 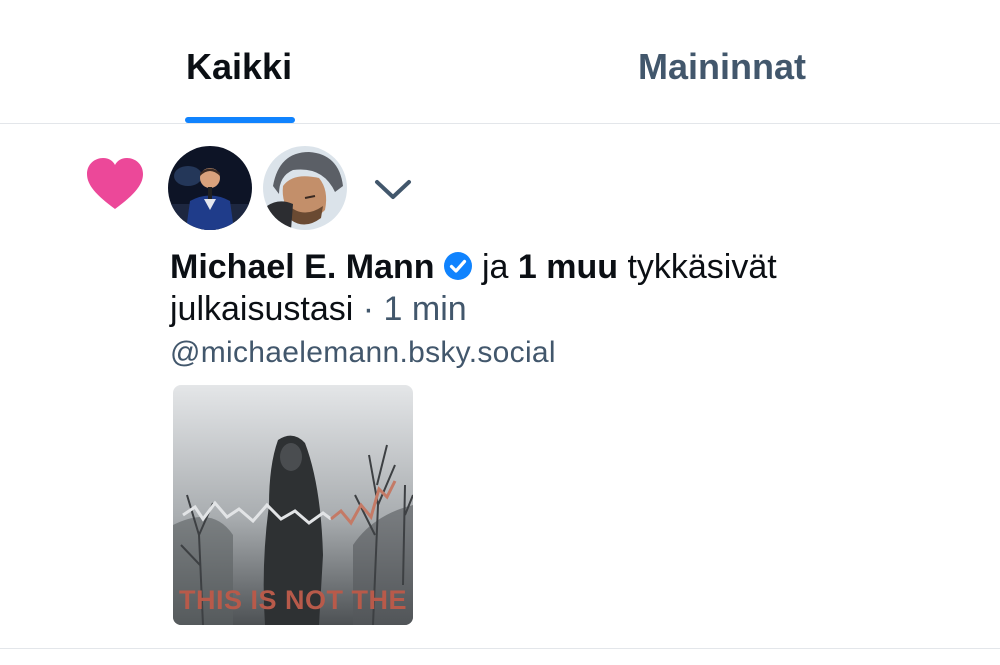 What do you see at coordinates (293, 505) in the screenshot?
I see `post-image-thumbnail: THIS IS NOT THE` at bounding box center [293, 505].